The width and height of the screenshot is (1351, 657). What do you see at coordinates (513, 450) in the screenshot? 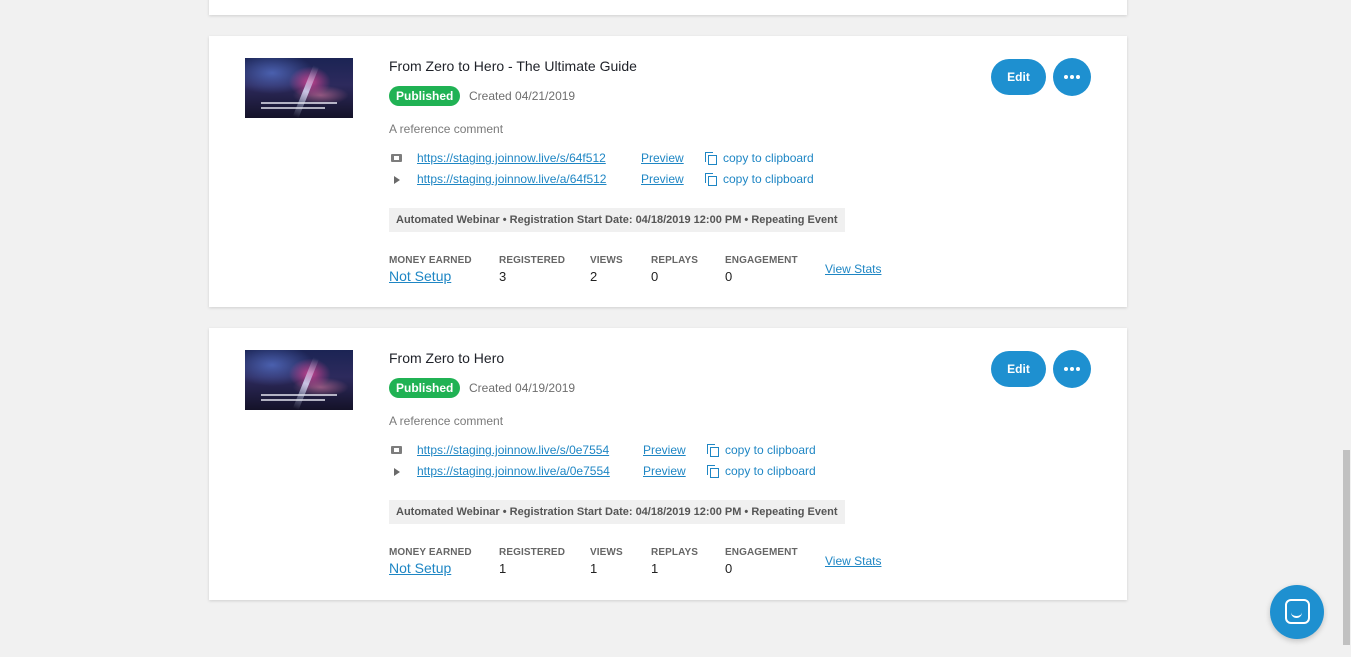
I see `registration-url-link: https://staging.joinnow.live/s/0e7554` at bounding box center [513, 450].